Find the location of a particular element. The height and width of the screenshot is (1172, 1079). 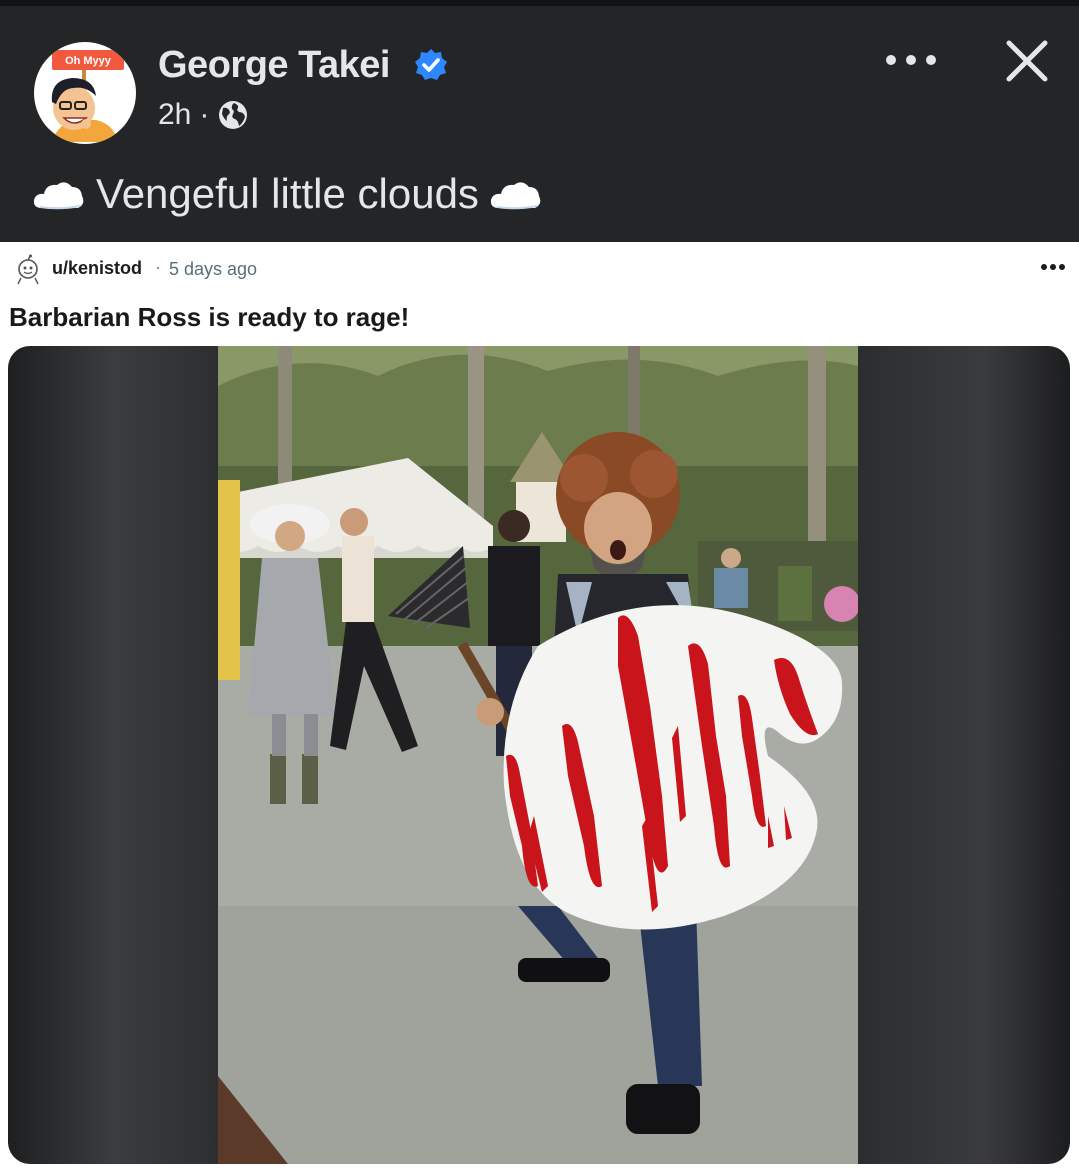

post-caption: Vengeful little clouds is located at coordinates (287, 194).